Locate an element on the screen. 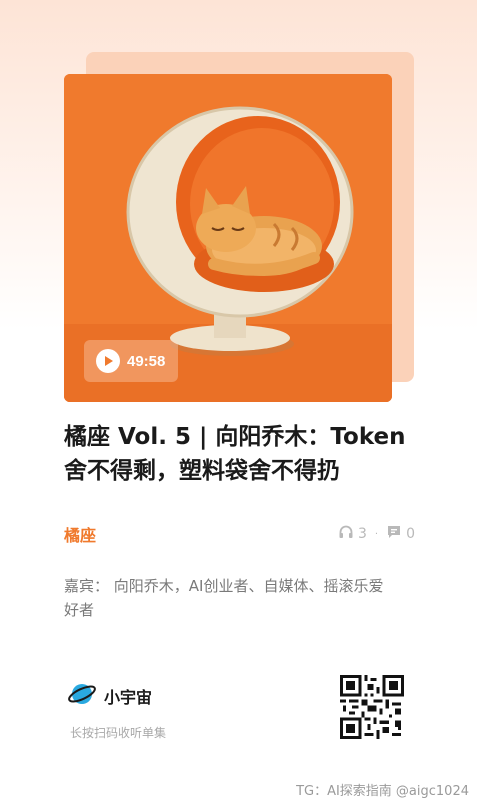 Image resolution: width=477 pixels, height=800 pixels. comment-count: 0 is located at coordinates (410, 534).